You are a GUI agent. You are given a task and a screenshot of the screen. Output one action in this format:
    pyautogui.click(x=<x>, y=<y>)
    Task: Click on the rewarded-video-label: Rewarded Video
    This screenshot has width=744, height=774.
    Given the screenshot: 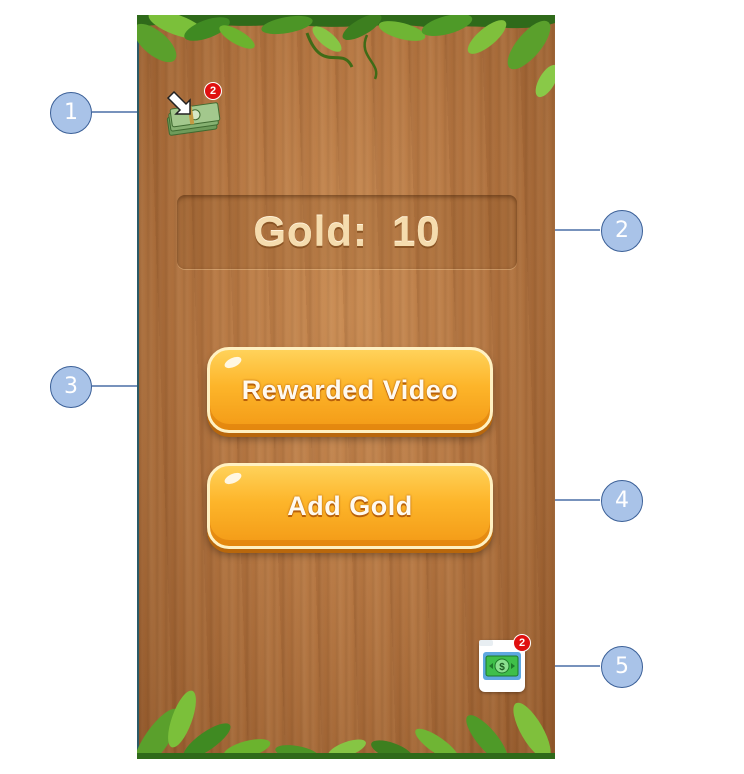 What is the action you would take?
    pyautogui.click(x=350, y=389)
    